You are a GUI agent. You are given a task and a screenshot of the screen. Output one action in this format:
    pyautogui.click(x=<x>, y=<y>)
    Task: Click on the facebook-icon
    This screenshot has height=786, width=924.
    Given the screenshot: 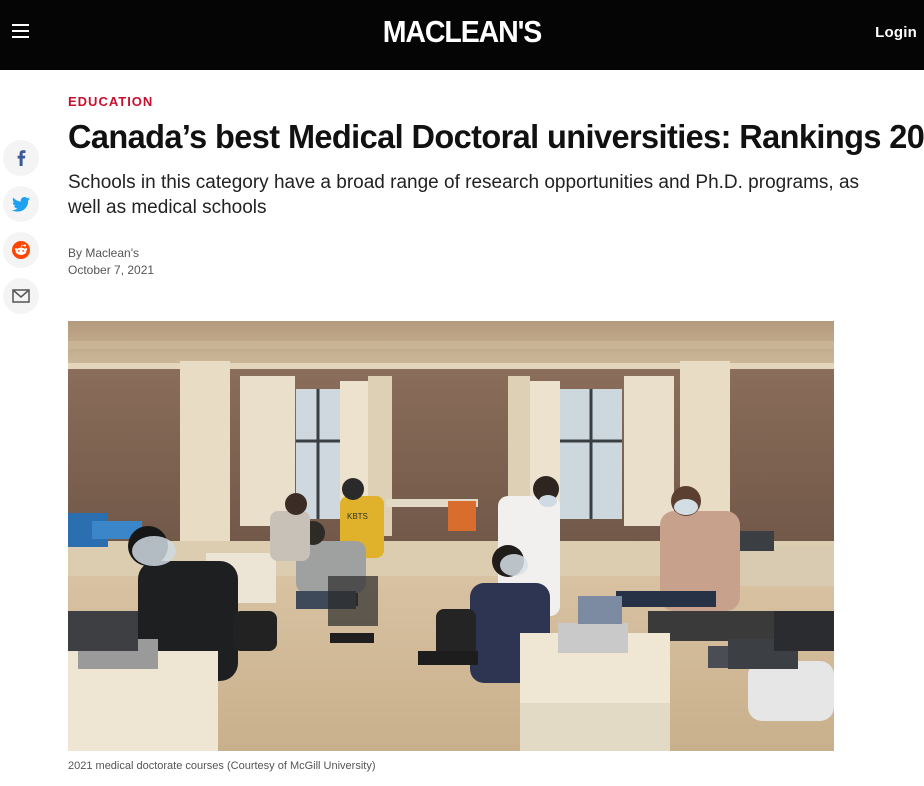 What is the action you would take?
    pyautogui.click(x=21, y=158)
    